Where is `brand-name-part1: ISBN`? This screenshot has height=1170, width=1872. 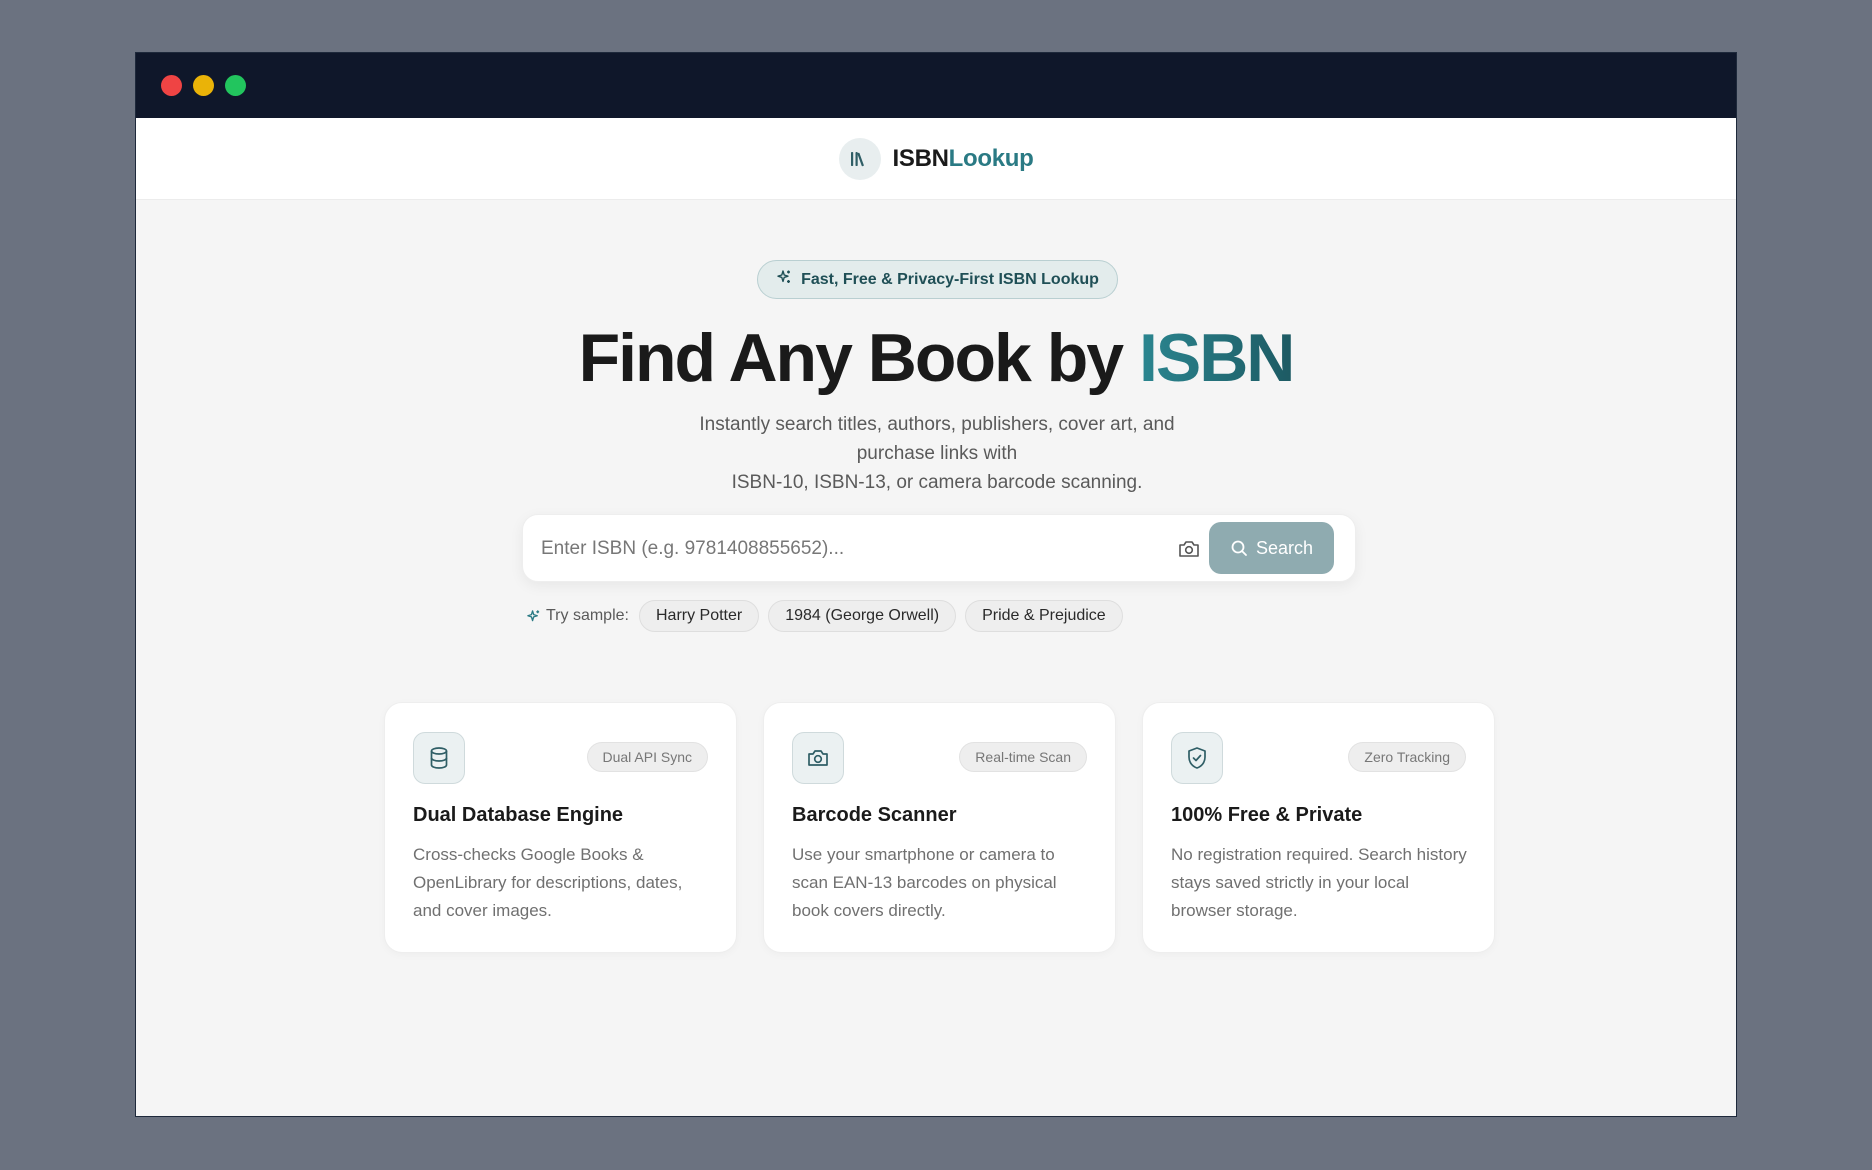 brand-name-part1: ISBN is located at coordinates (920, 158).